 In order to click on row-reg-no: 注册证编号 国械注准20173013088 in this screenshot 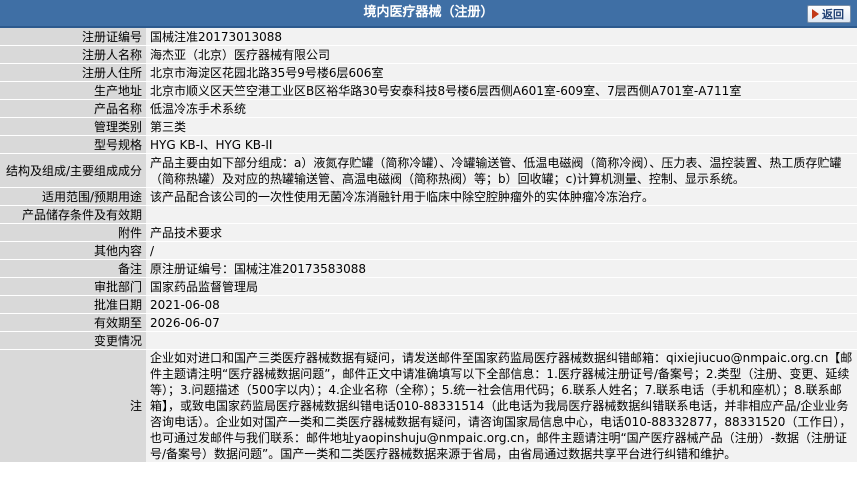, I will do `click(428, 37)`.